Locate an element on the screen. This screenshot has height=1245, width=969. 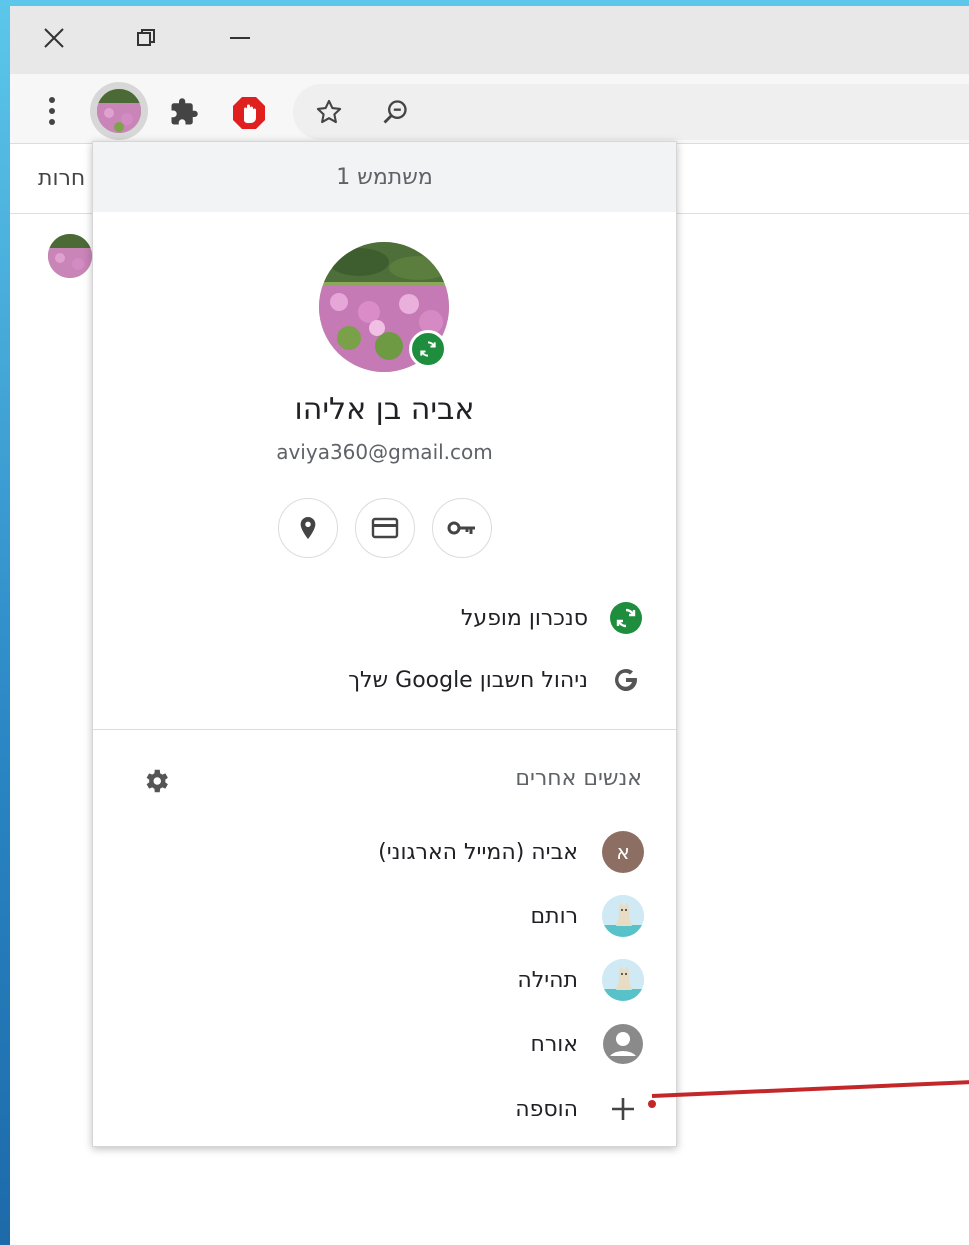
quick-buttons is located at coordinates (384, 528).